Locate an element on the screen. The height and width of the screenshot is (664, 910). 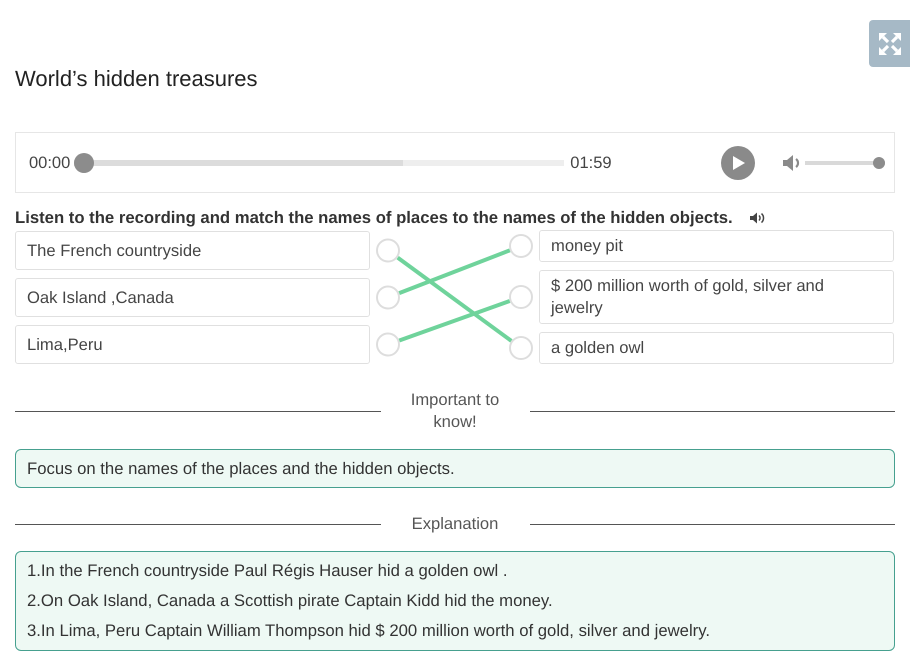
object-option: money pit is located at coordinates (716, 246).